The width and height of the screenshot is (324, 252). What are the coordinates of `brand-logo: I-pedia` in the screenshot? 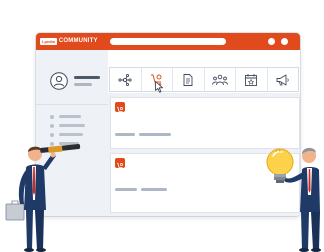 It's located at (48, 41).